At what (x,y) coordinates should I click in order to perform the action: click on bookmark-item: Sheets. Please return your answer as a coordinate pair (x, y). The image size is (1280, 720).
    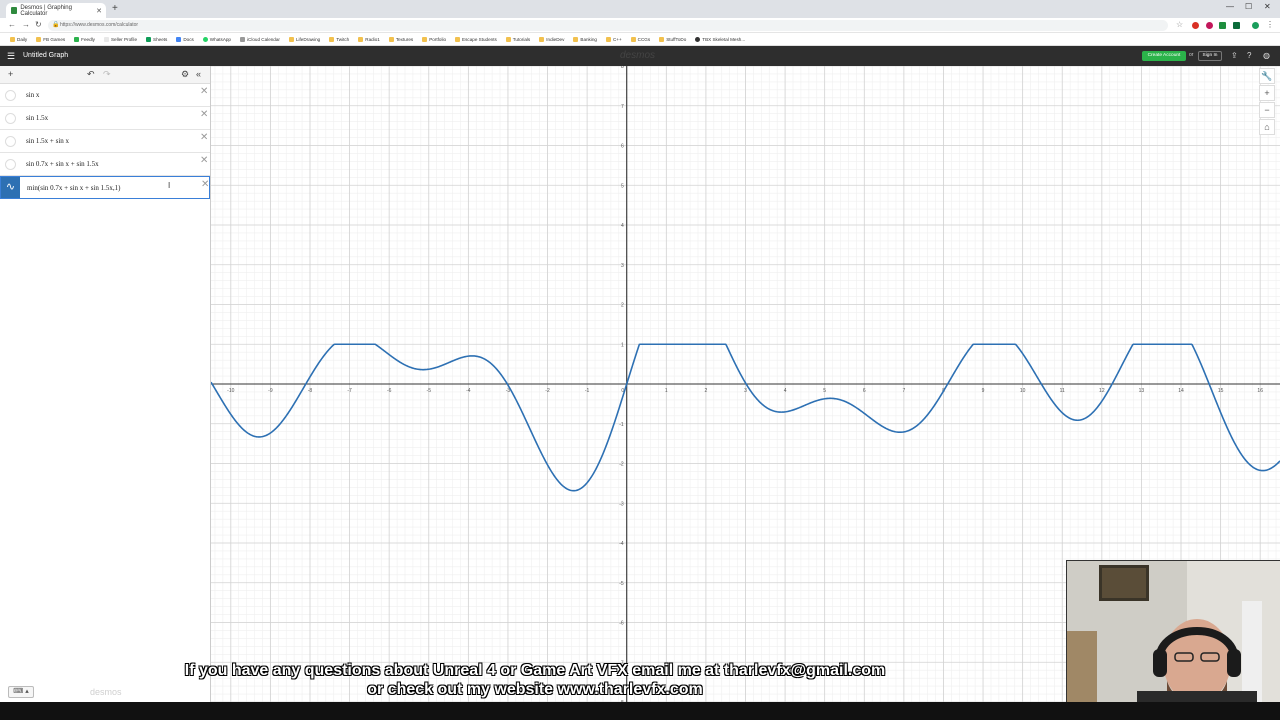
    Looking at the image, I should click on (156, 39).